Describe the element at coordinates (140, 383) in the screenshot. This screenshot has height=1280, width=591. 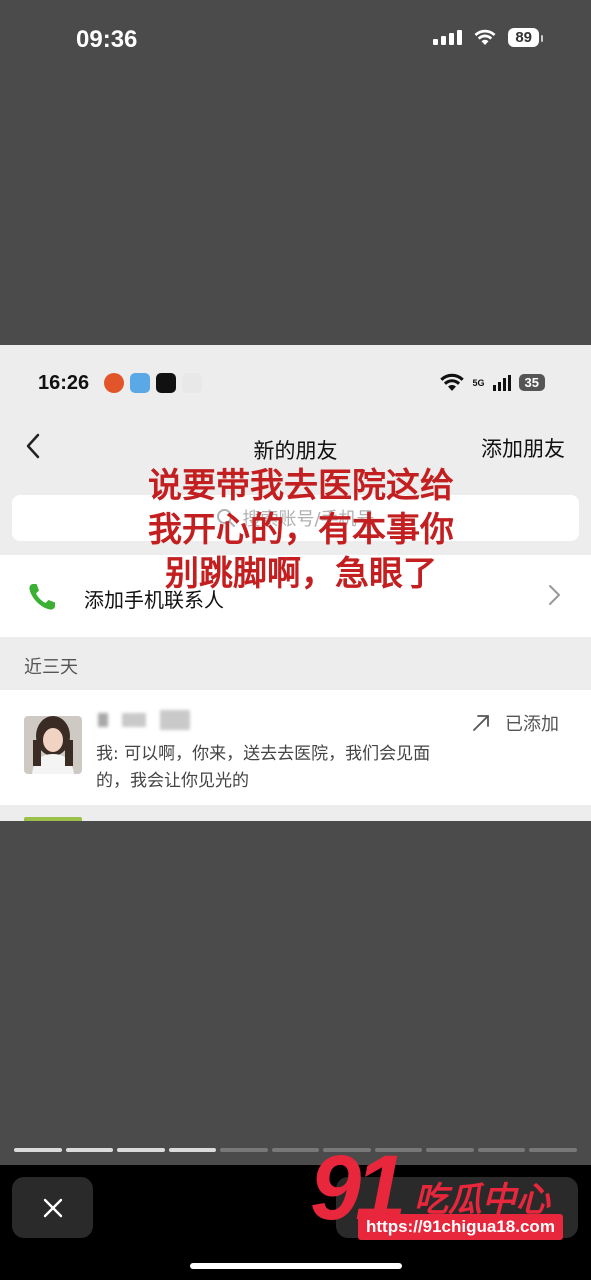
I see `weather-icon` at that location.